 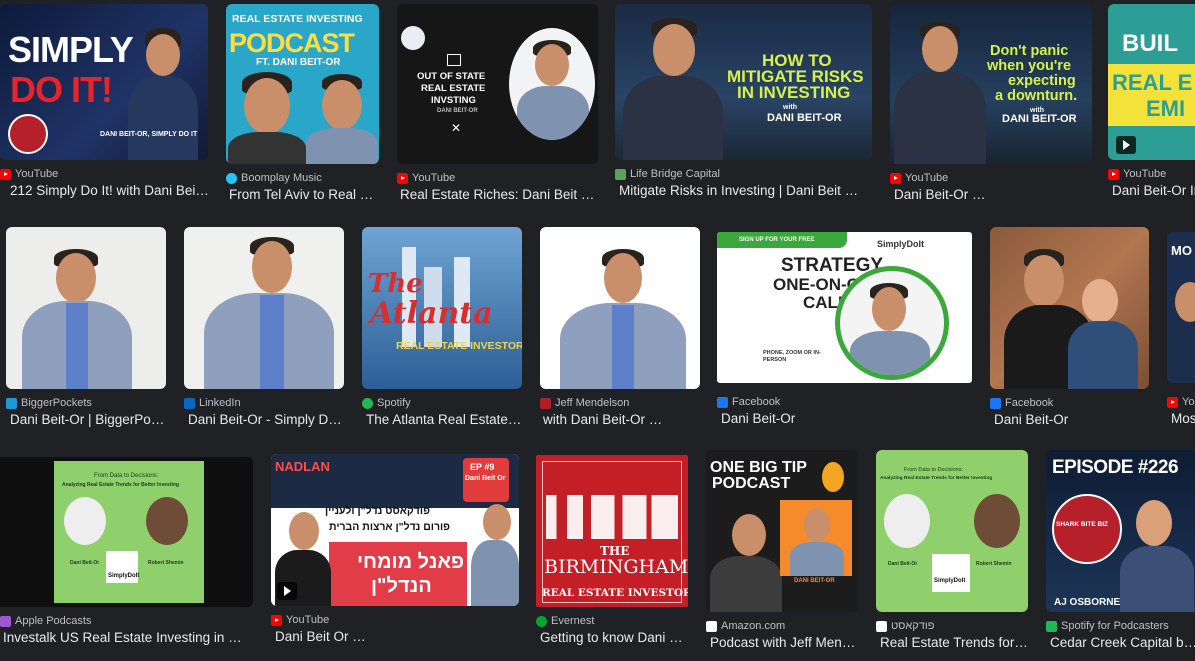 I want to click on result-source: פודקאסט, so click(x=952, y=626).